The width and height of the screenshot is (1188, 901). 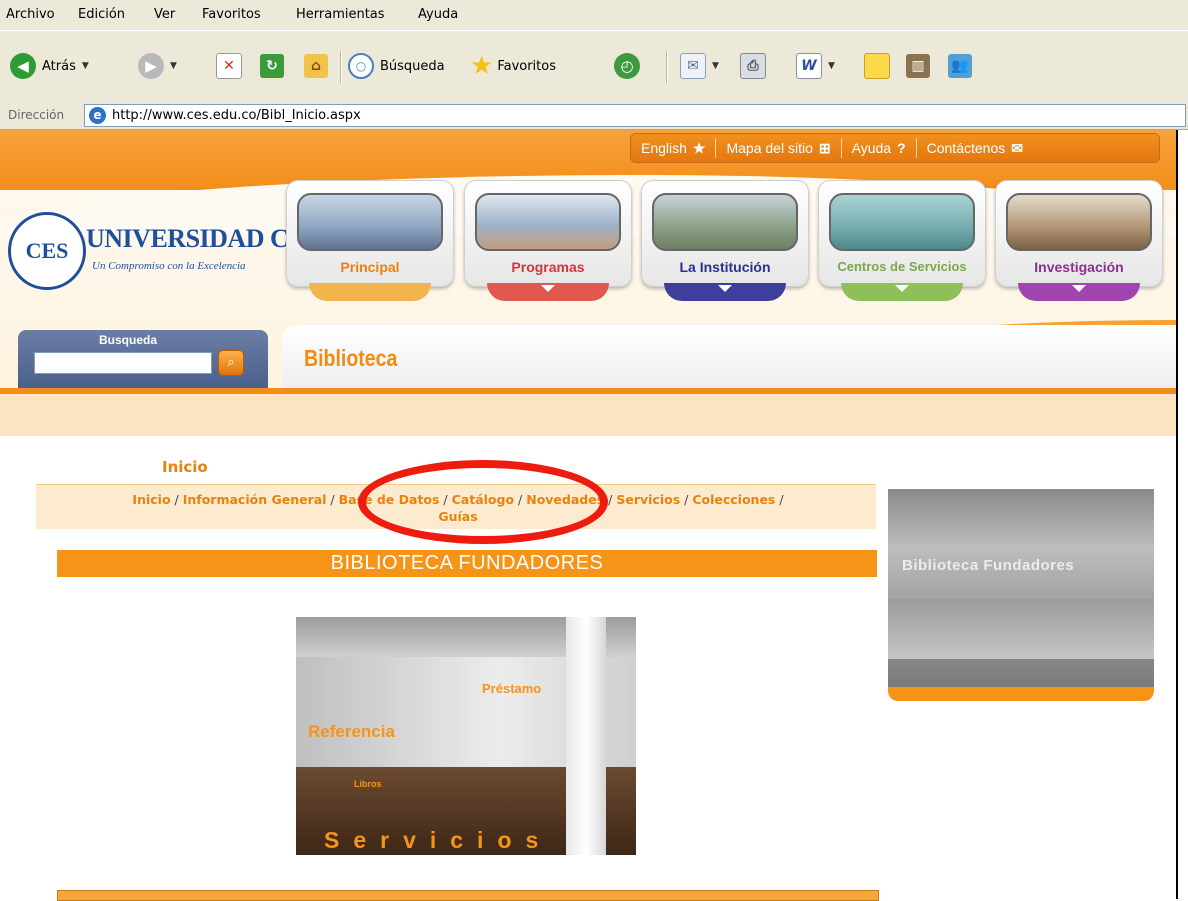 I want to click on nav-card-label: Programas, so click(x=548, y=267).